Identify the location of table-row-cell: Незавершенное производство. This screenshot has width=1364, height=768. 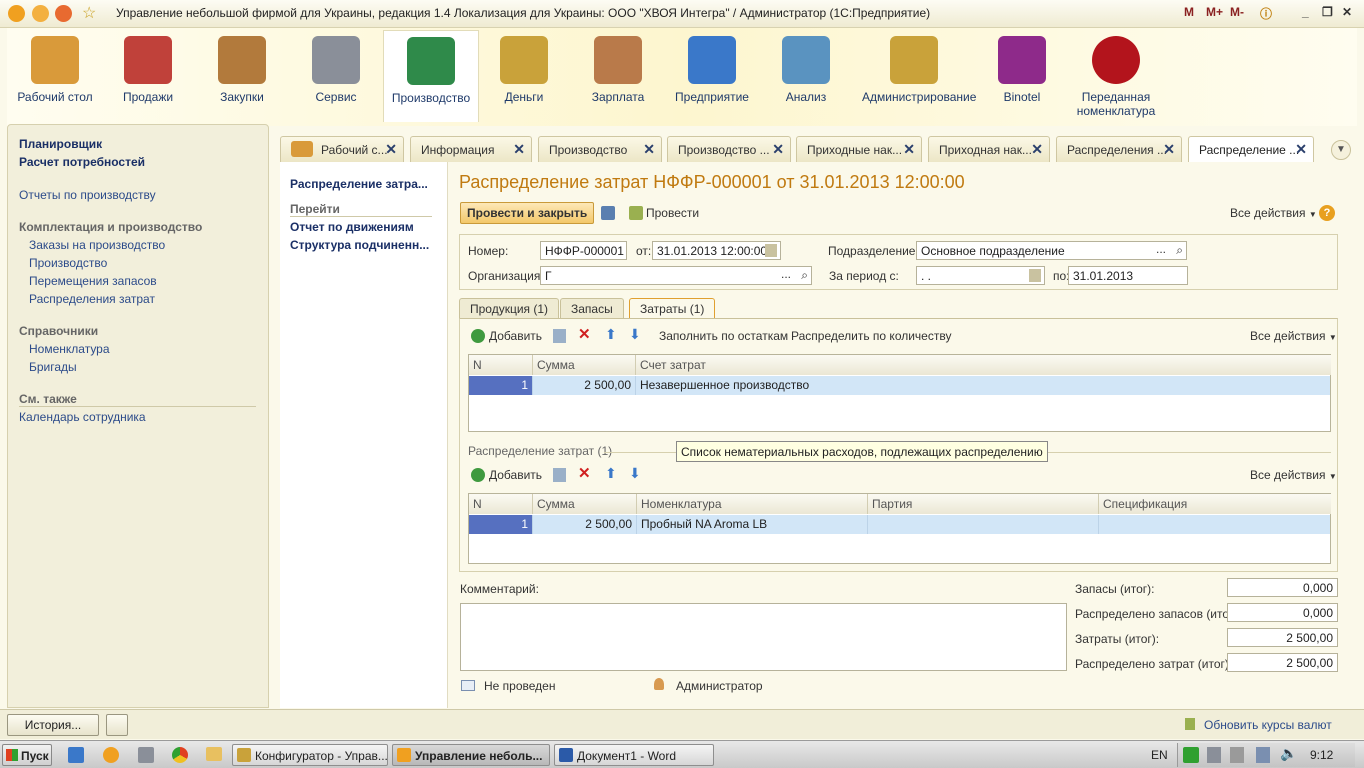
(983, 385).